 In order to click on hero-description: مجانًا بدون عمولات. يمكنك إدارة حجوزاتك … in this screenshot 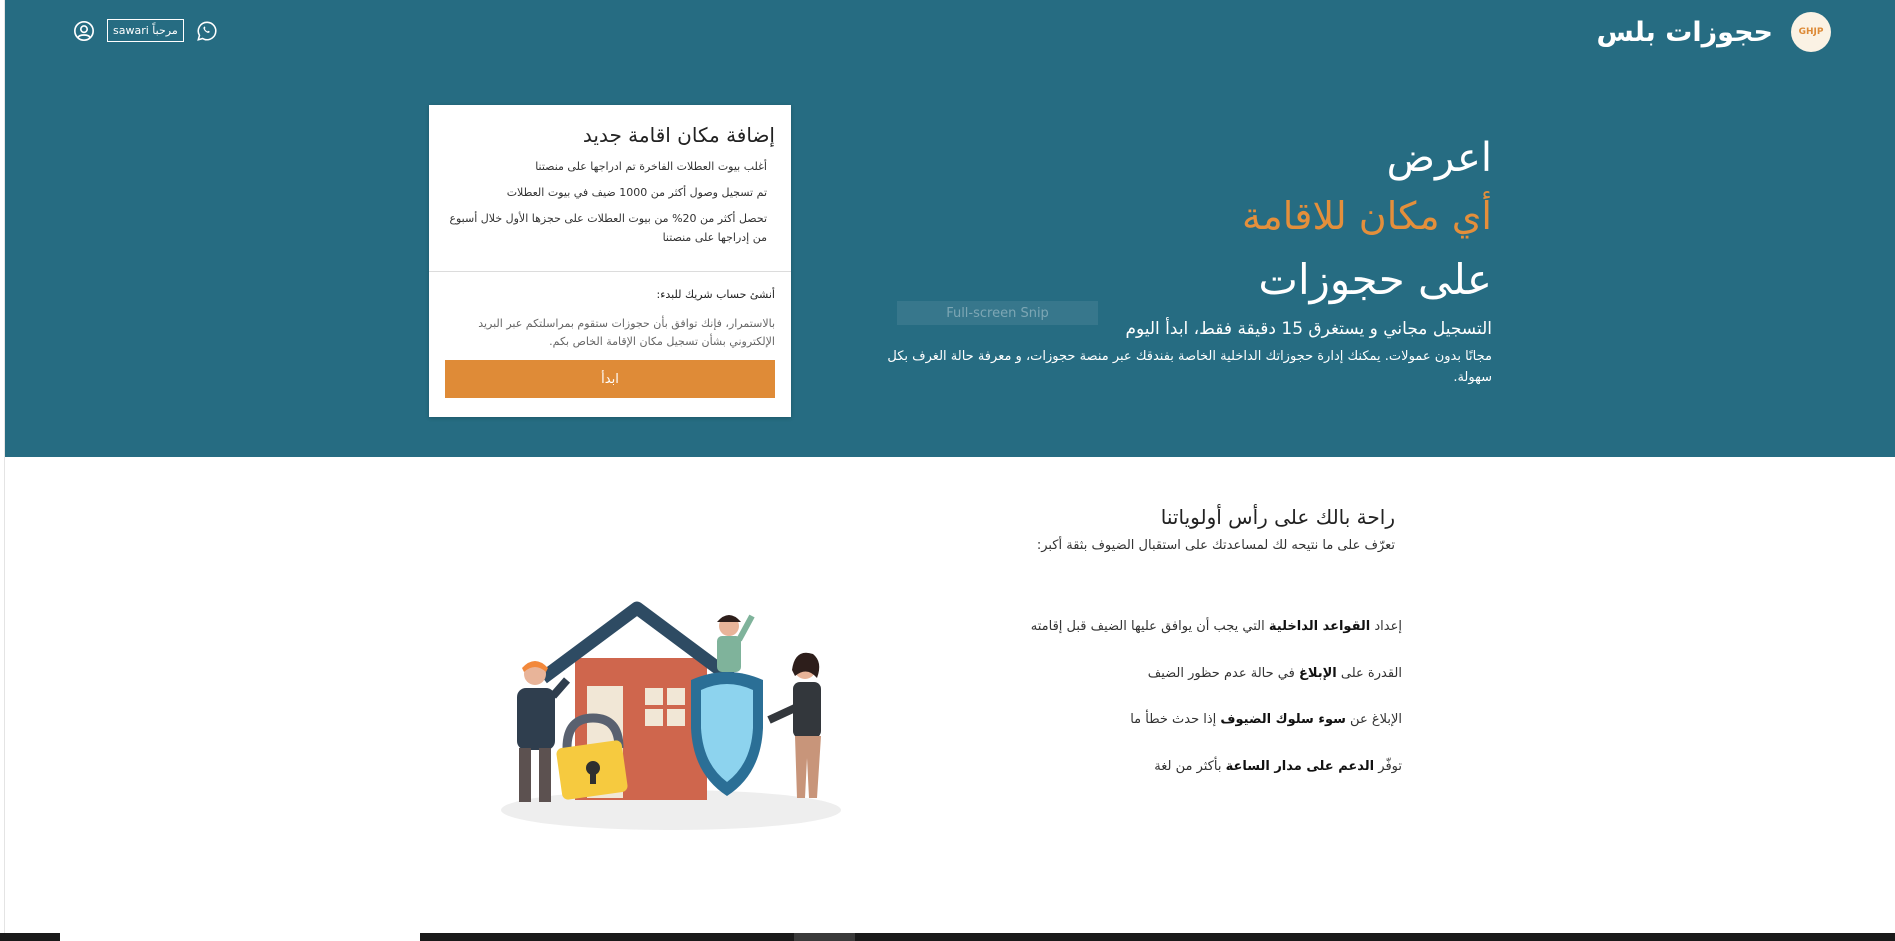, I will do `click(1189, 367)`.